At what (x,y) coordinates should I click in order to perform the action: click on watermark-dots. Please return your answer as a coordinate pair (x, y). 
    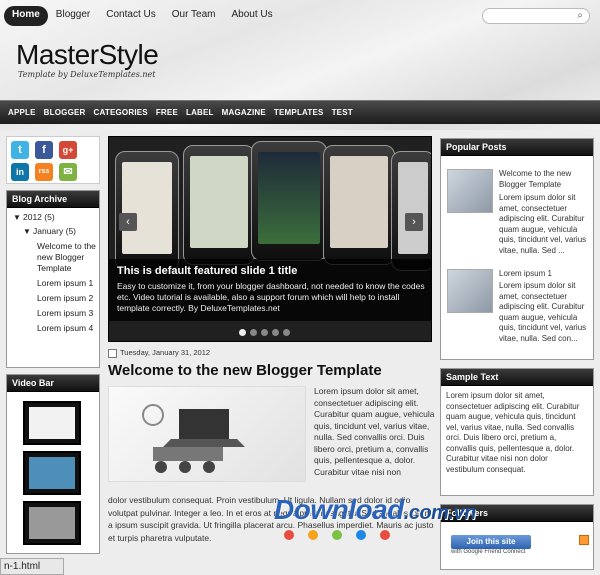
    Looking at the image, I should click on (337, 535).